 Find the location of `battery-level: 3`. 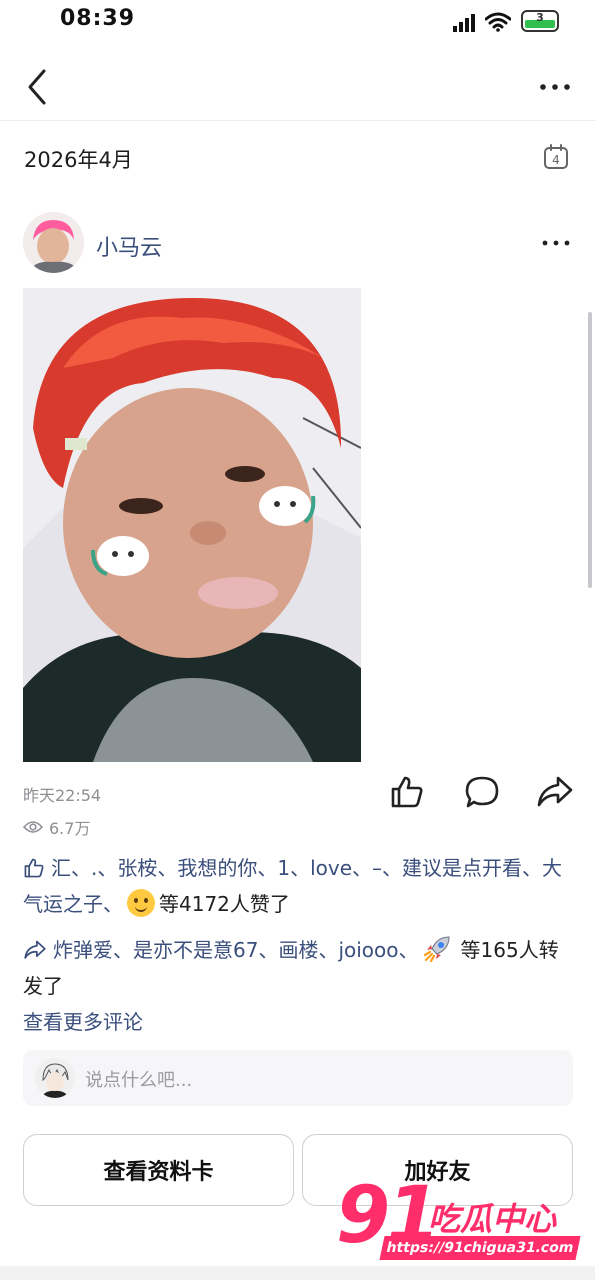

battery-level: 3 is located at coordinates (540, 17).